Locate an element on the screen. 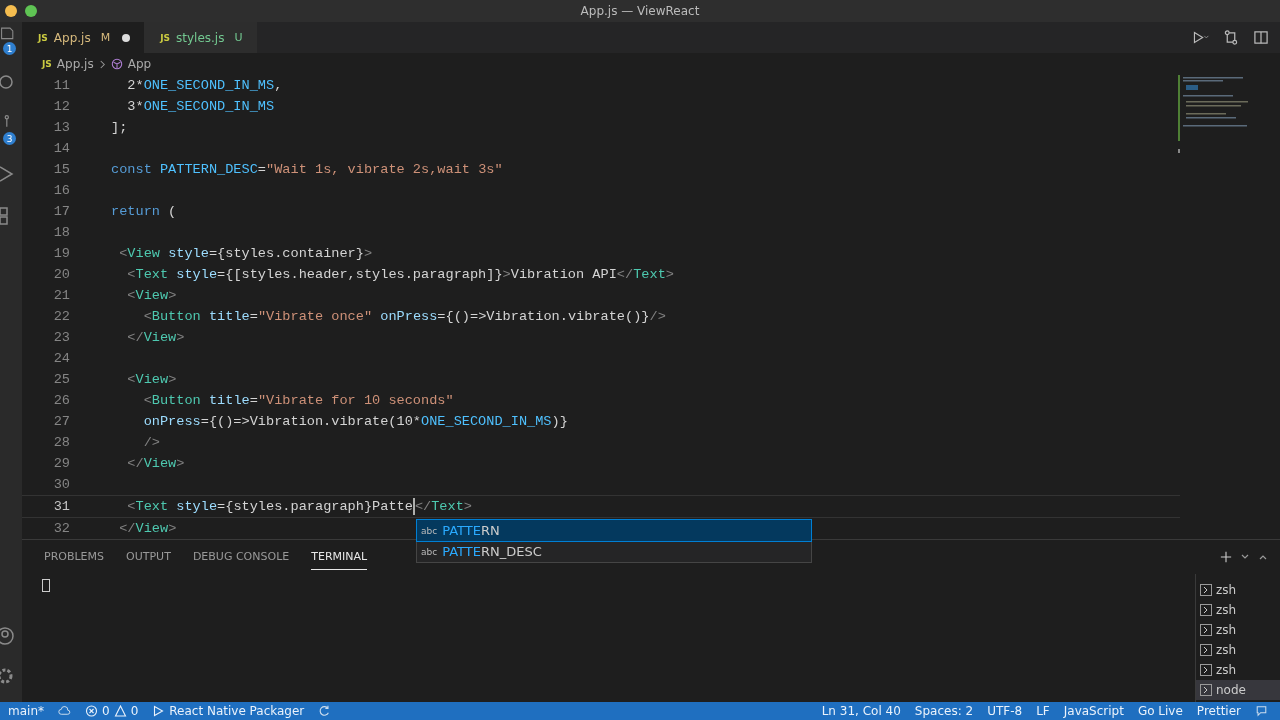 This screenshot has height=720, width=1280. code-string: "Vibrate for 10 seconds" is located at coordinates (355, 400).